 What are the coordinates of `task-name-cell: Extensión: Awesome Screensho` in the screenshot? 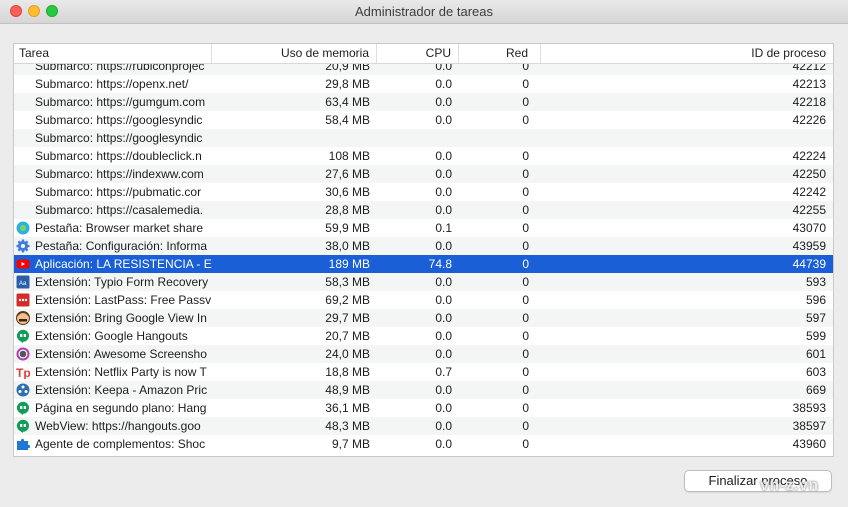 It's located at (121, 354).